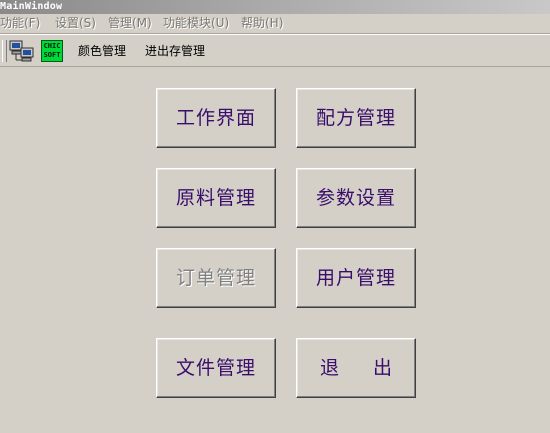  What do you see at coordinates (20, 23) in the screenshot?
I see `menu-function: 功能(F)` at bounding box center [20, 23].